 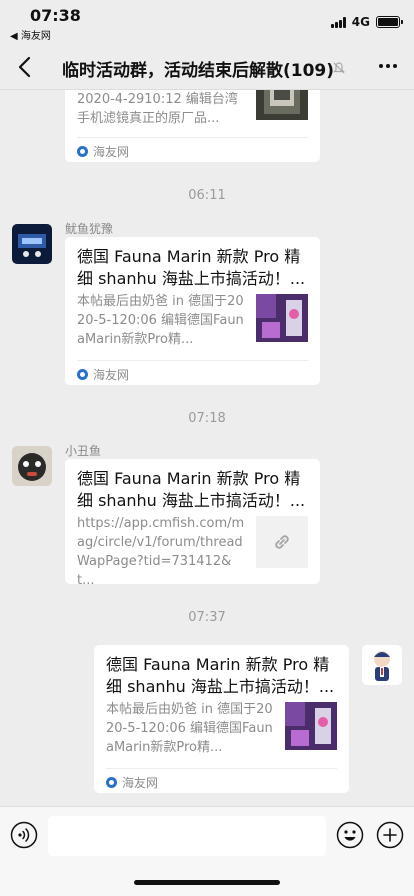 What do you see at coordinates (339, 69) in the screenshot?
I see `mute-bell-icon` at bounding box center [339, 69].